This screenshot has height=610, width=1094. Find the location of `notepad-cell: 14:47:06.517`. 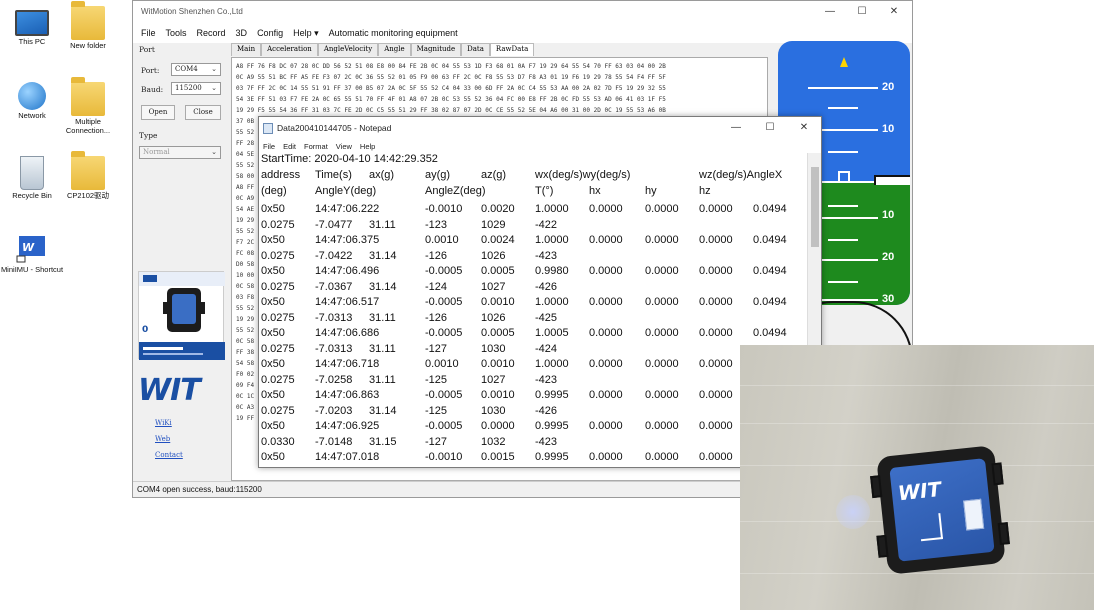

notepad-cell: 14:47:06.517 is located at coordinates (347, 302).